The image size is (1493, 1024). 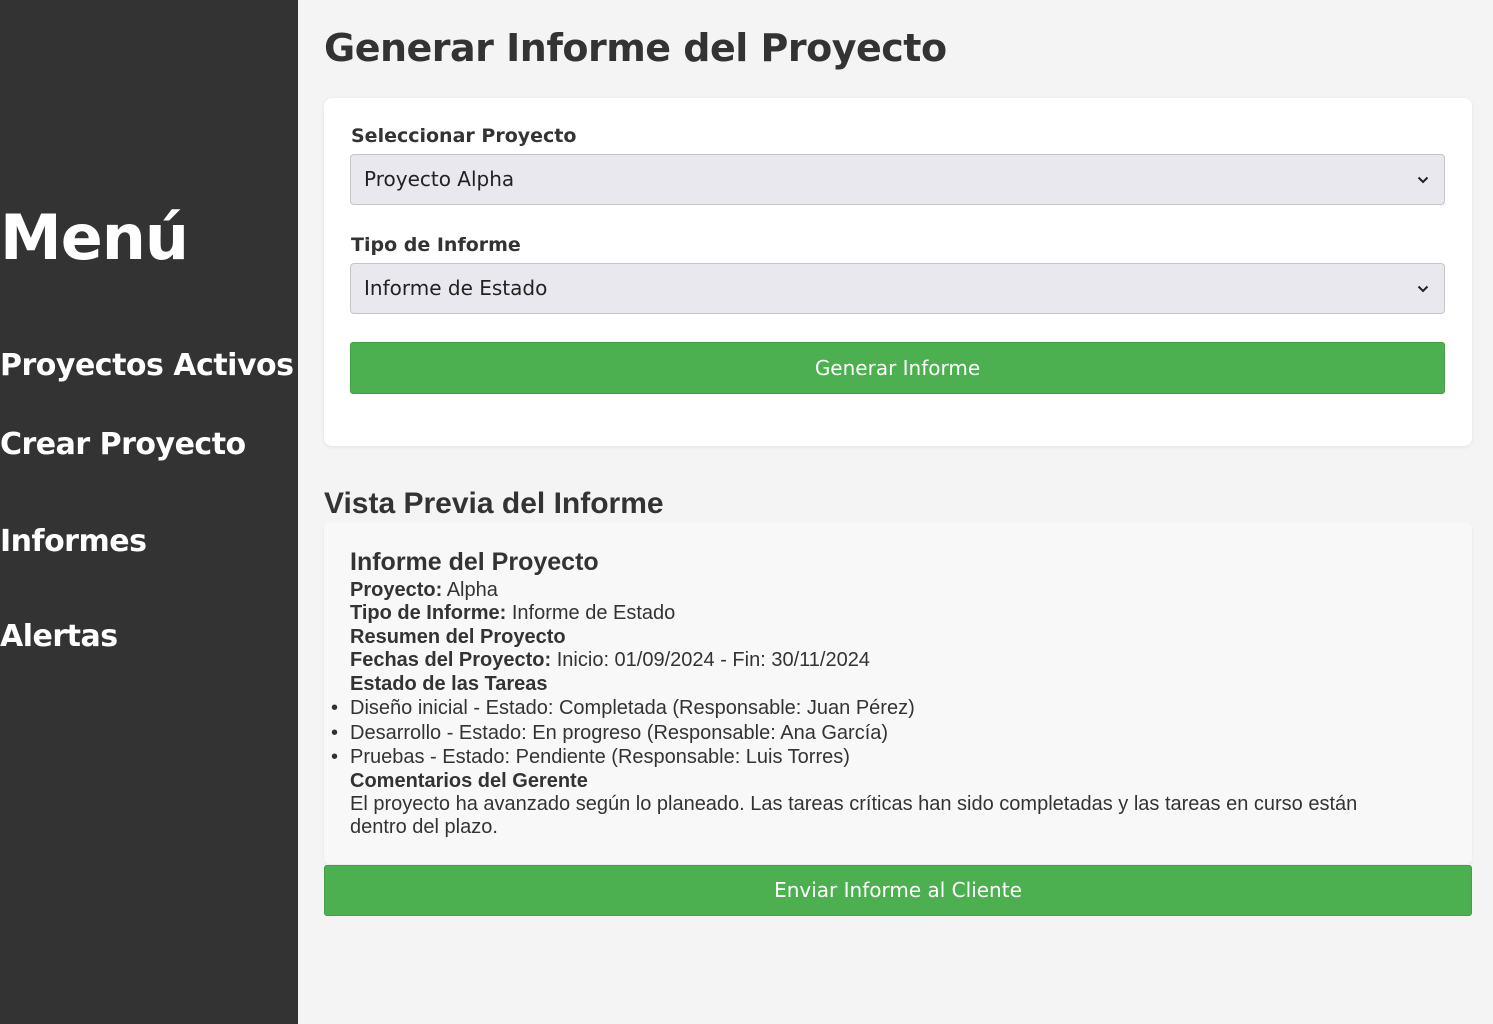 What do you see at coordinates (593, 613) in the screenshot?
I see `report-type-value: Informe de Estado` at bounding box center [593, 613].